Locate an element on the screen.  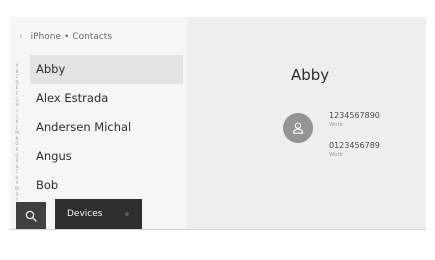
status-dot-icon is located at coordinates (127, 214).